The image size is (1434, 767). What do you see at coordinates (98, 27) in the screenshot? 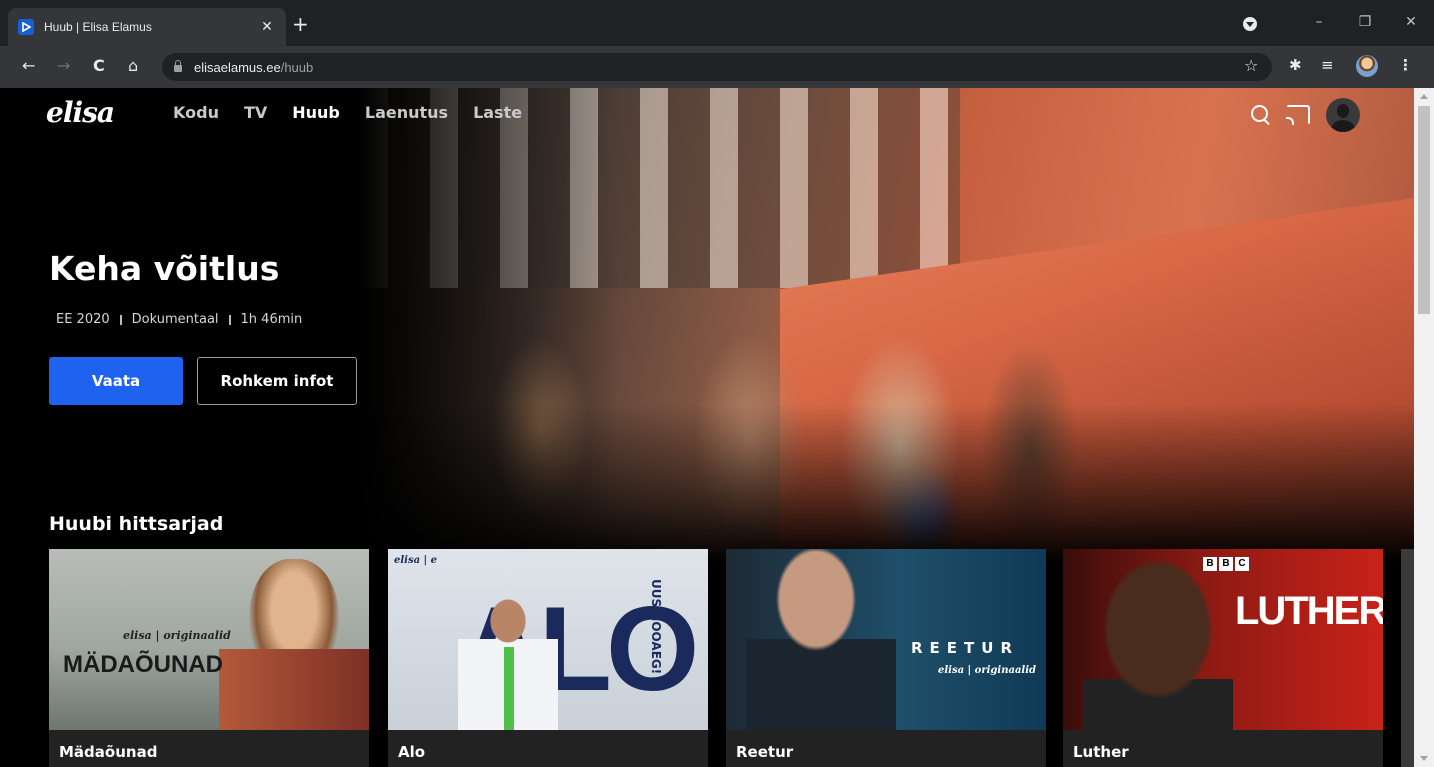
I see `tab-title: Huub | Elisa Elamus` at bounding box center [98, 27].